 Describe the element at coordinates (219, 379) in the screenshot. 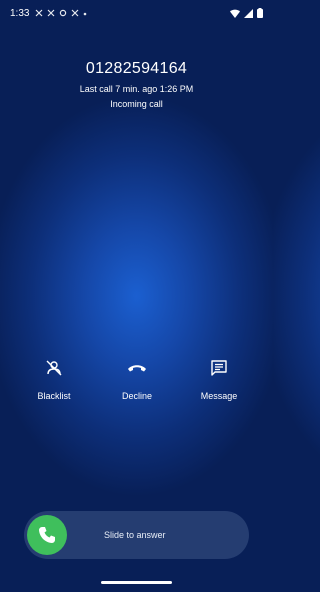

I see `message-button: Message` at that location.